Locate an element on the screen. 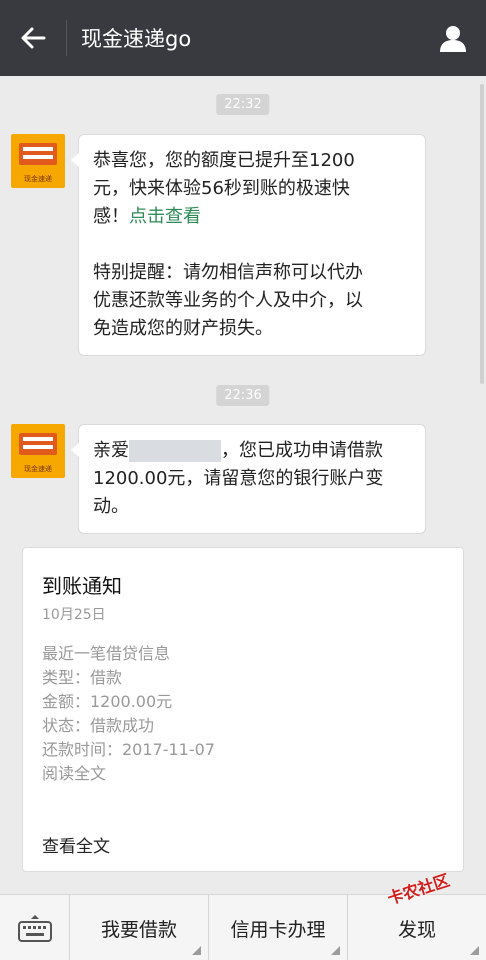  menu-discover: 发现 is located at coordinates (417, 927).